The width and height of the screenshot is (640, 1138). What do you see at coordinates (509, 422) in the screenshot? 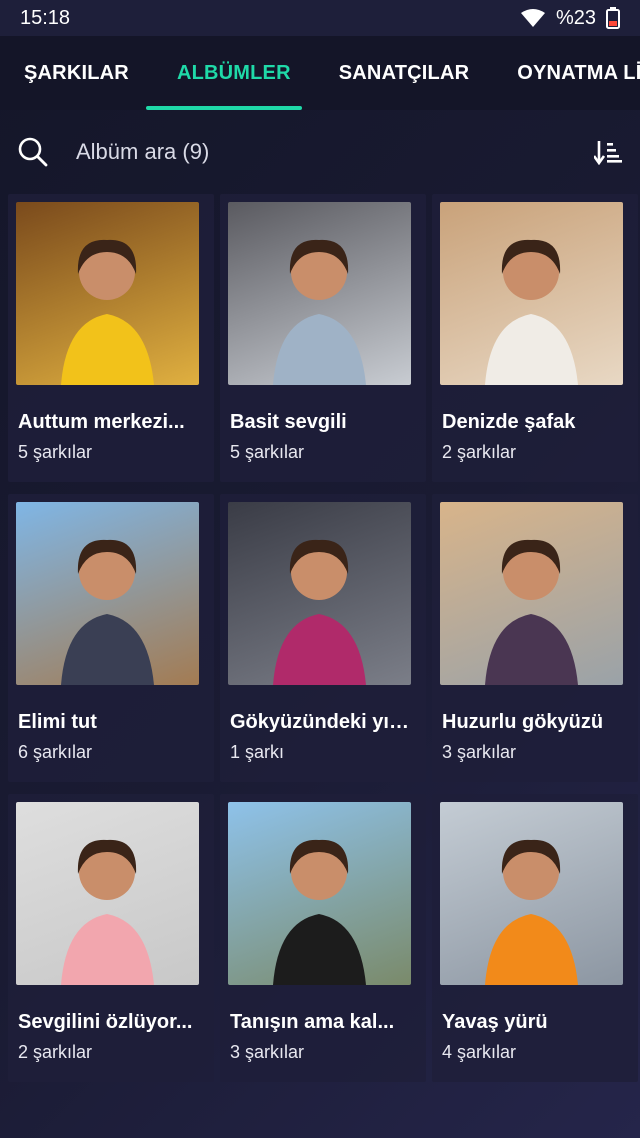
I see `album-title: Denizde şafak` at bounding box center [509, 422].